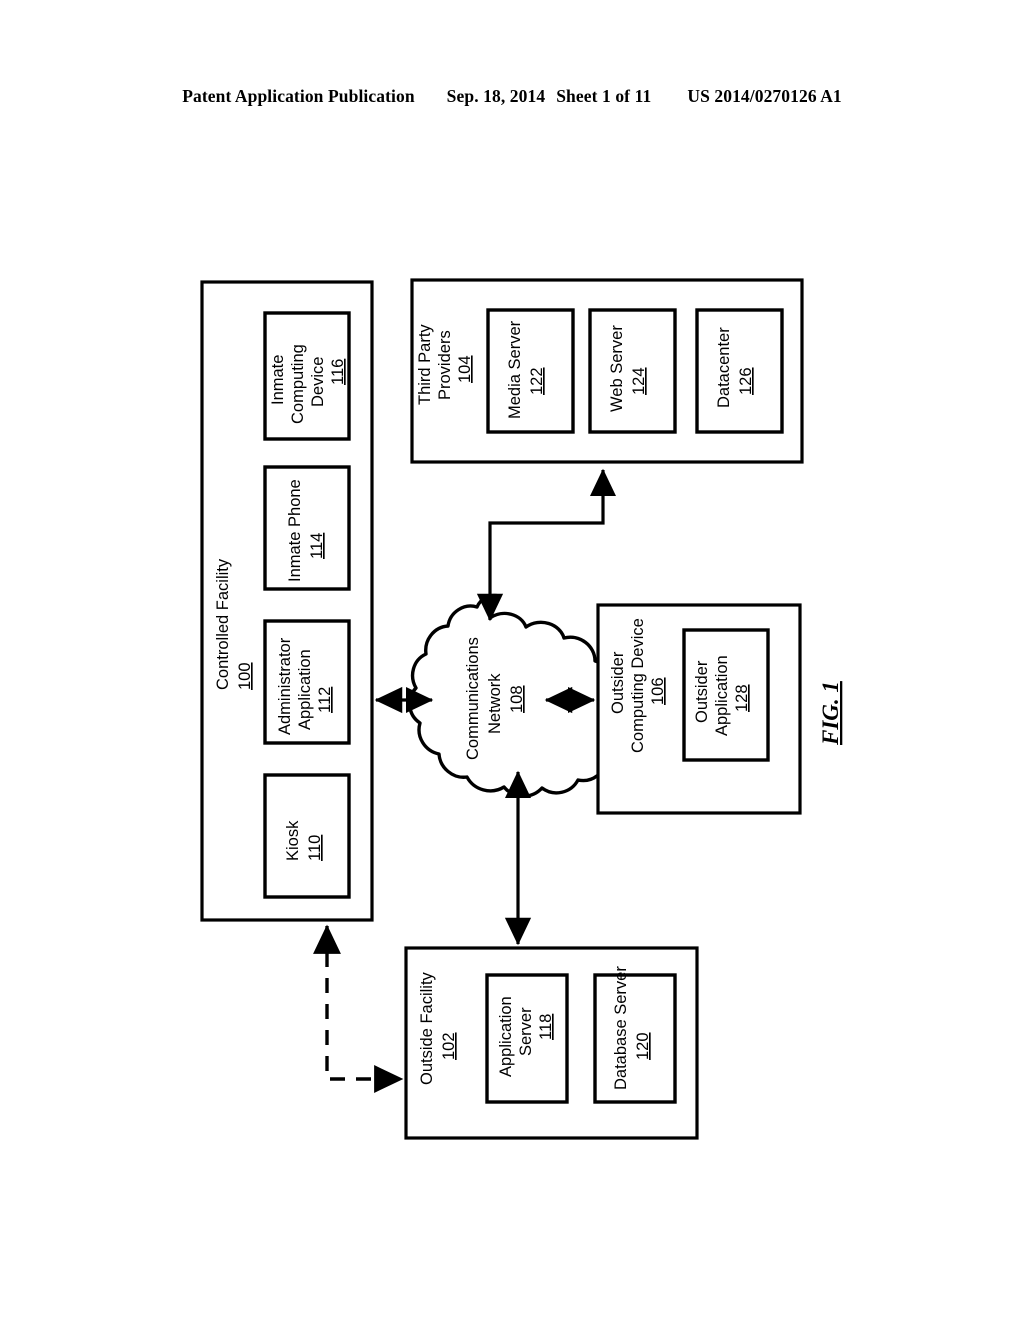 This screenshot has height=1320, width=1024. What do you see at coordinates (473, 698) in the screenshot?
I see `communications-network-label-line1: Communications` at bounding box center [473, 698].